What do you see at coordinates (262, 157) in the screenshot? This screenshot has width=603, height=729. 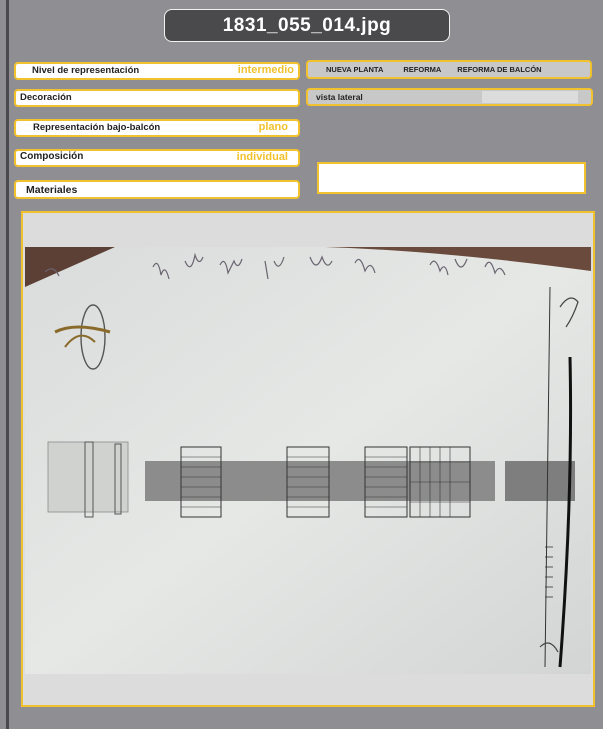 I see `composicion-value: individual` at bounding box center [262, 157].